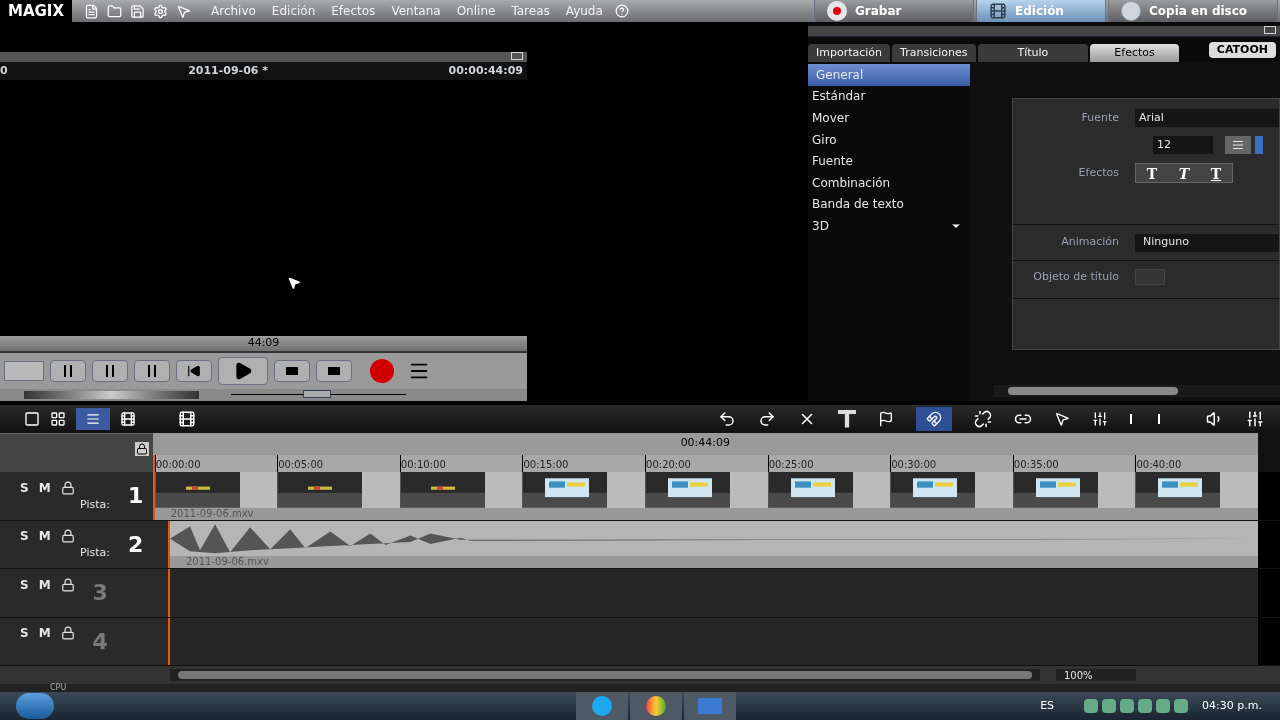  Describe the element at coordinates (727, 418) in the screenshot. I see `undo-icon` at that location.